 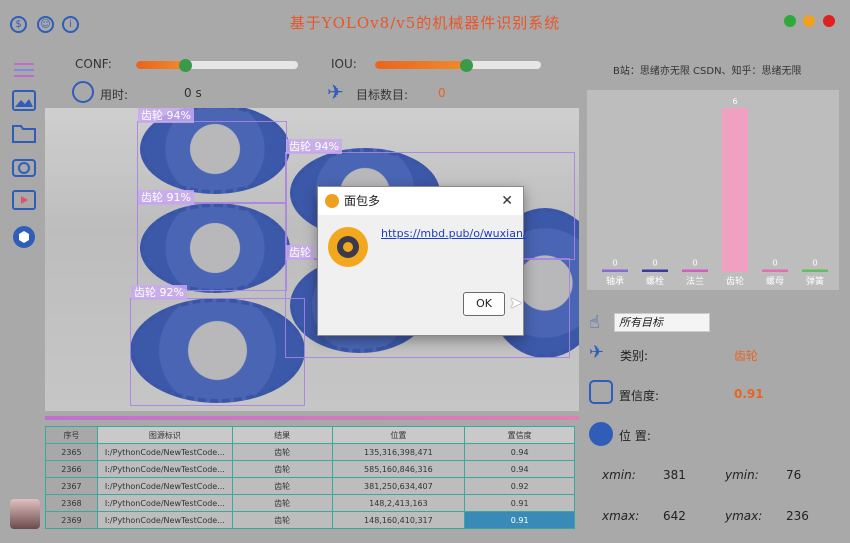 I want to click on iou-slider-fill, so click(x=421, y=65).